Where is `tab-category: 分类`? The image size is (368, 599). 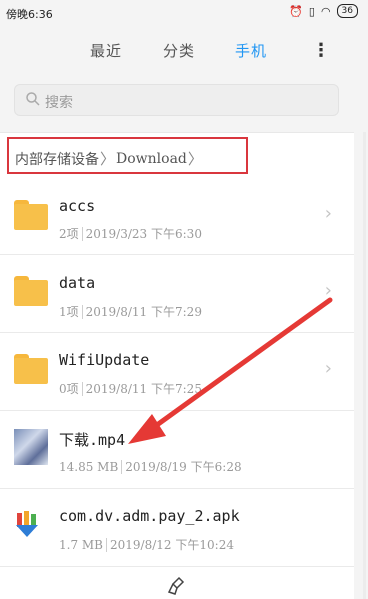
tab-category: 分类 is located at coordinates (179, 50).